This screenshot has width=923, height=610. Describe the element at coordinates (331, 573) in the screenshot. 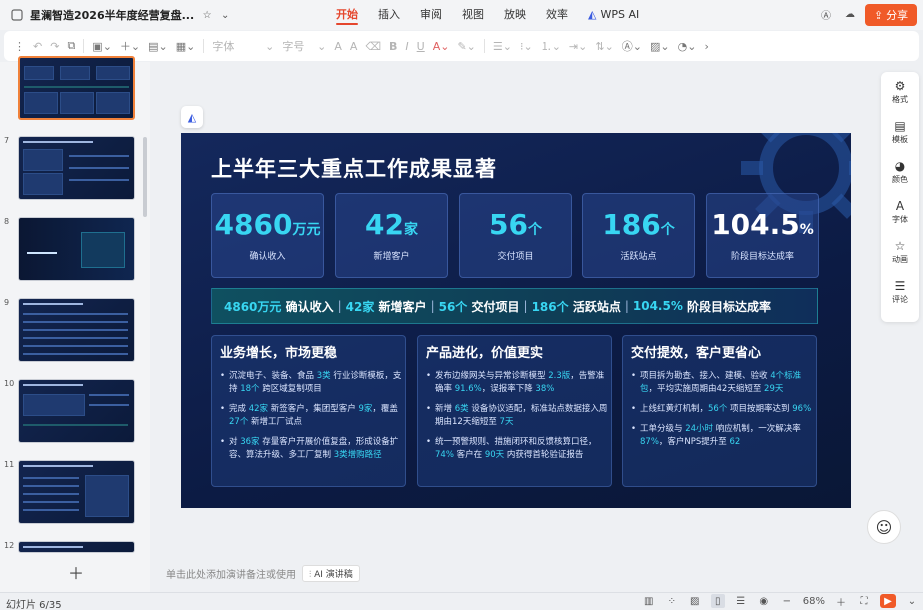

I see `ai-speech-button: ⫶ AI 演讲稿` at that location.